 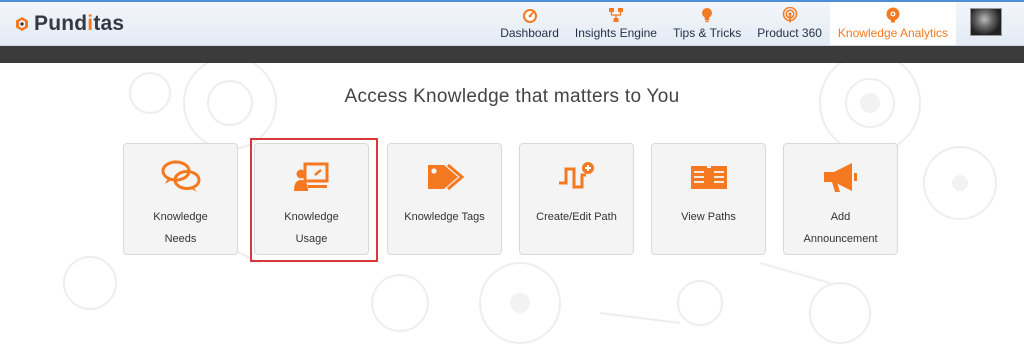 What do you see at coordinates (109, 23) in the screenshot?
I see `logo-text-suffix: tas` at bounding box center [109, 23].